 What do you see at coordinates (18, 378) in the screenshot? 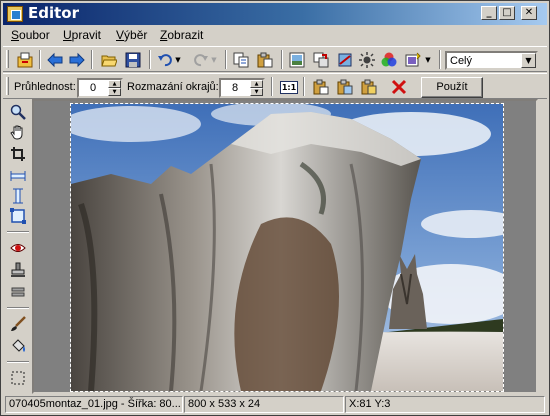
I see `selection-marquee-icon` at bounding box center [18, 378].